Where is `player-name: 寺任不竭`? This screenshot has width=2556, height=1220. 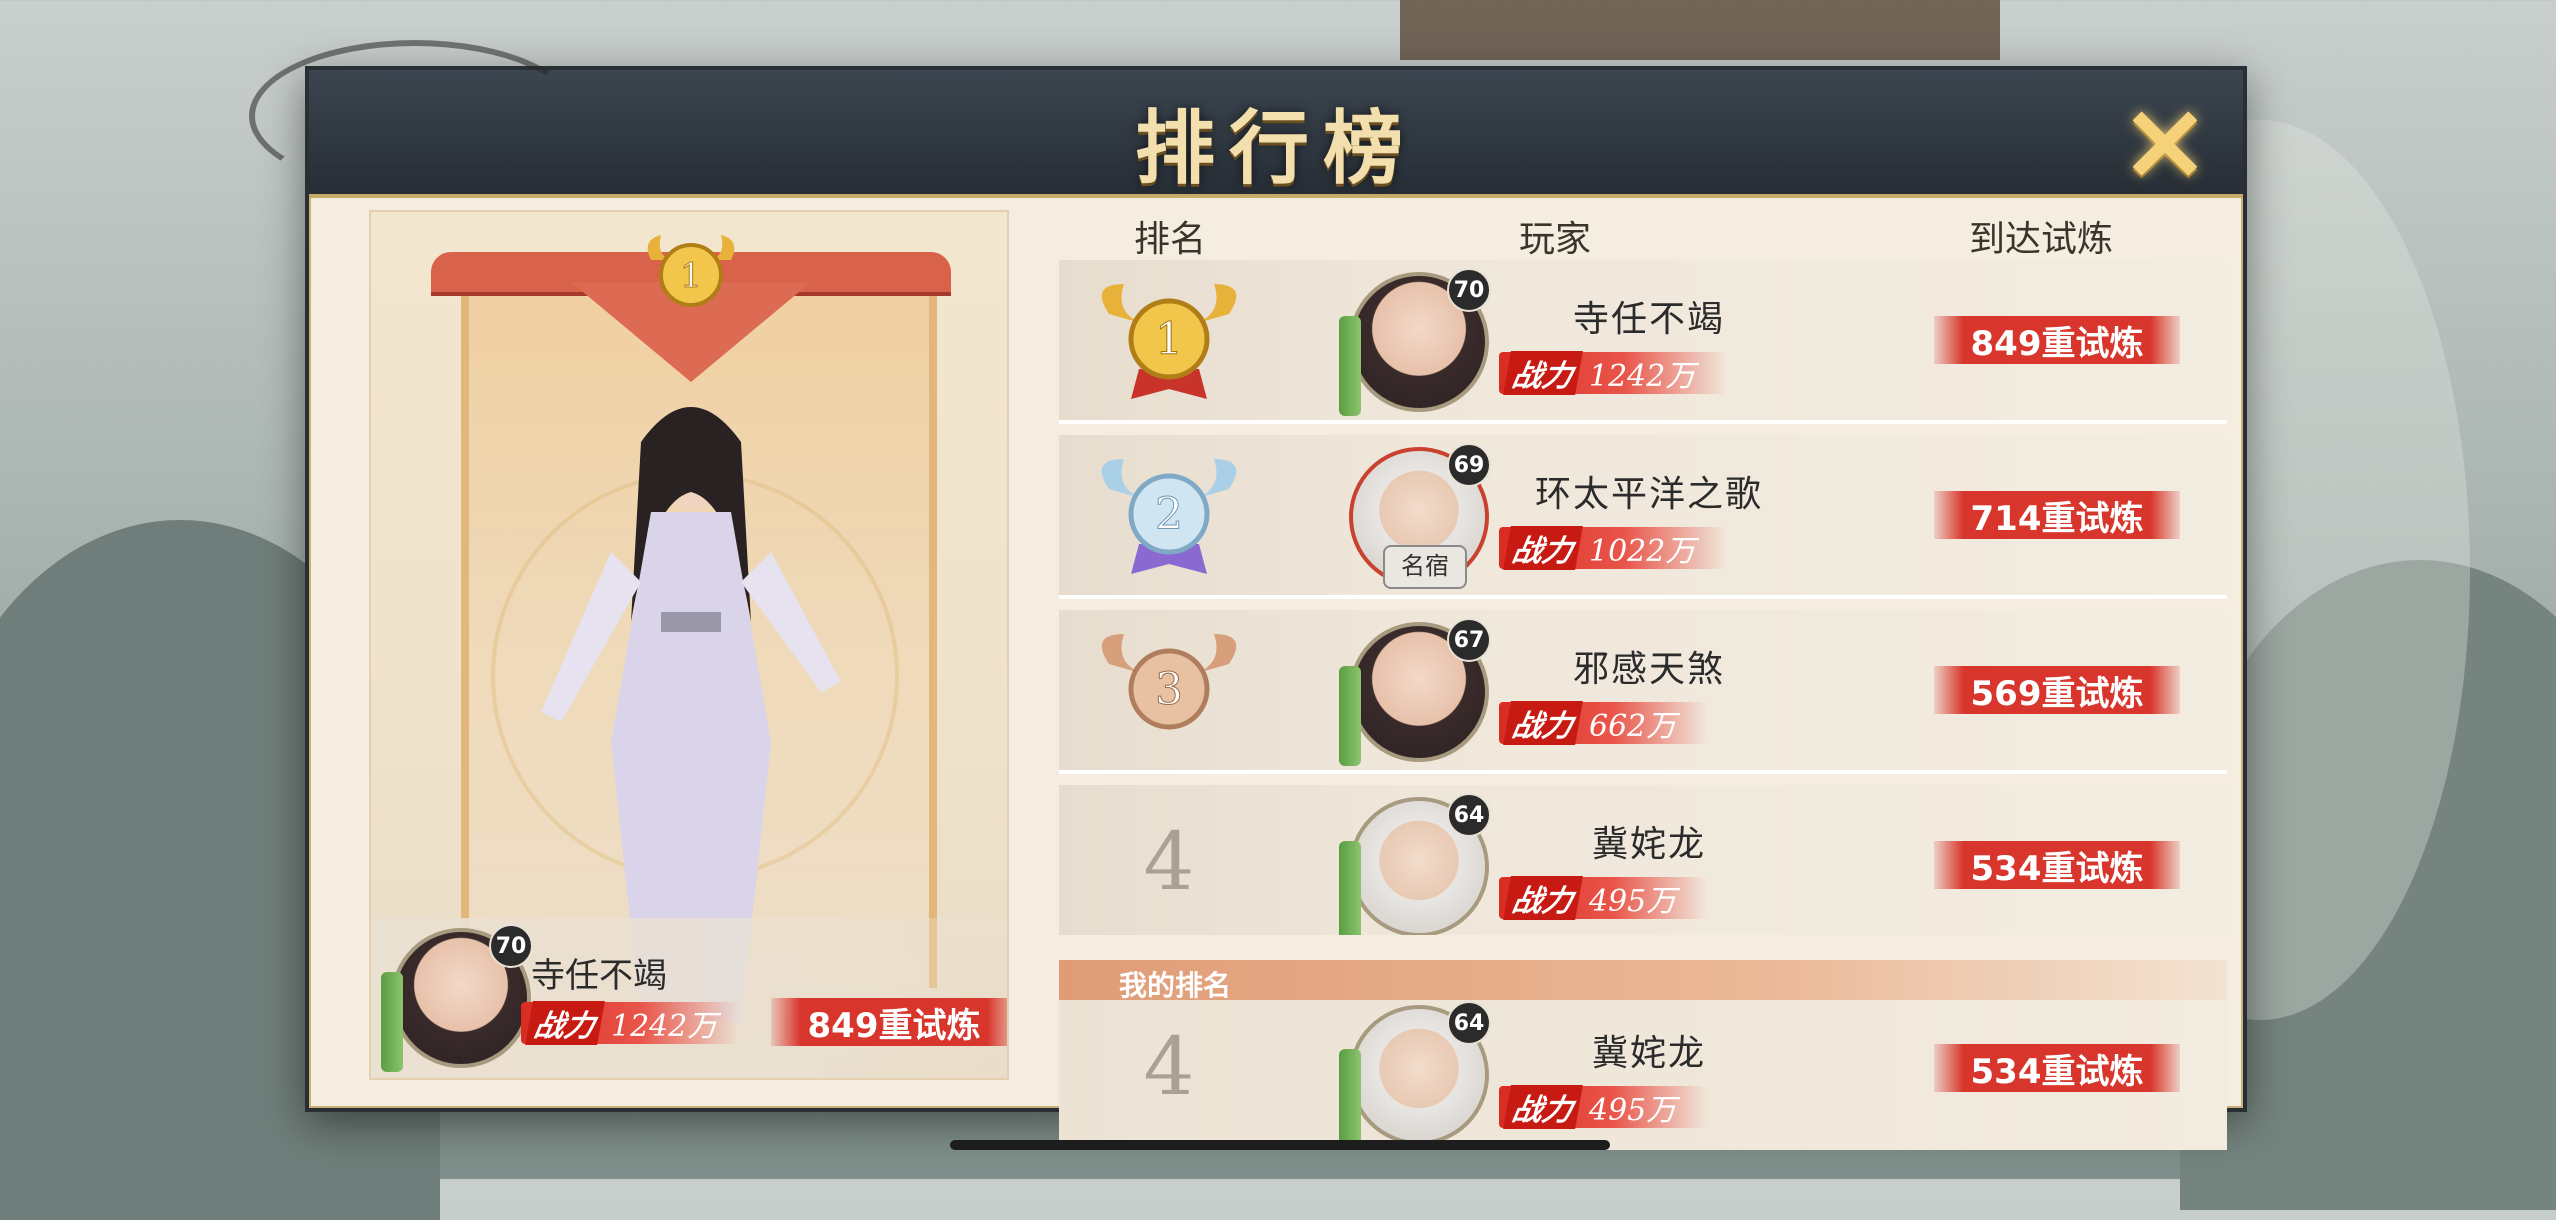
player-name: 寺任不竭 is located at coordinates (1648, 319).